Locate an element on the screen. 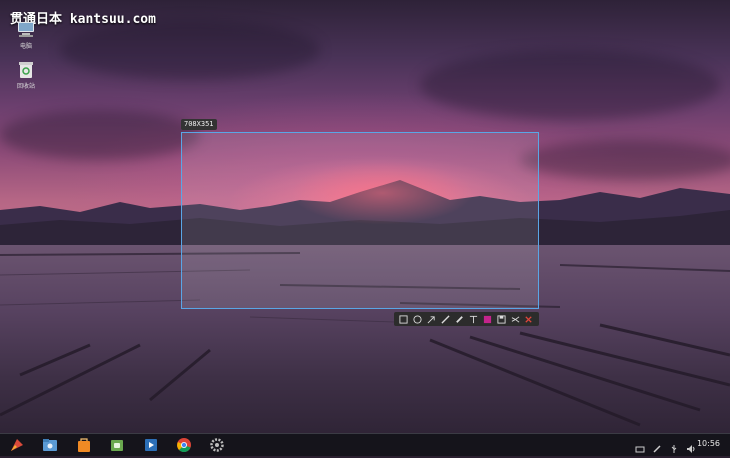  chrome-icon is located at coordinates (184, 445).